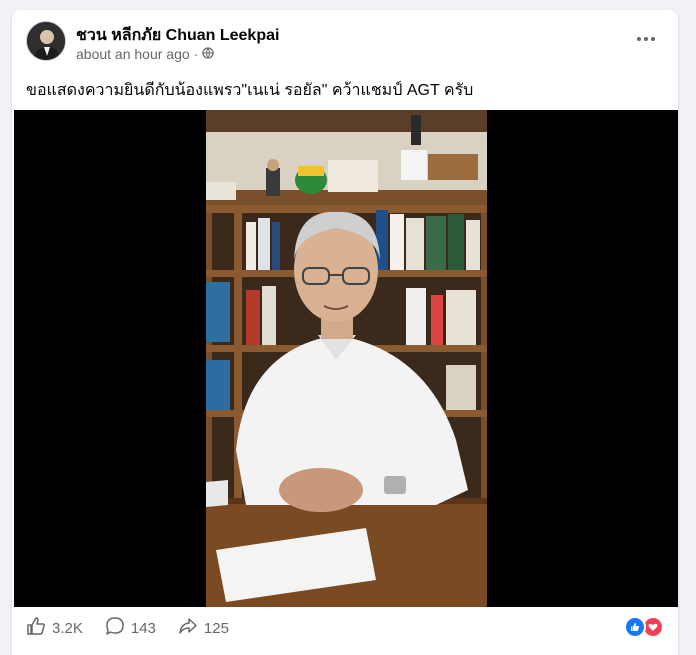  What do you see at coordinates (188, 628) in the screenshot?
I see `share-arrow-icon` at bounding box center [188, 628].